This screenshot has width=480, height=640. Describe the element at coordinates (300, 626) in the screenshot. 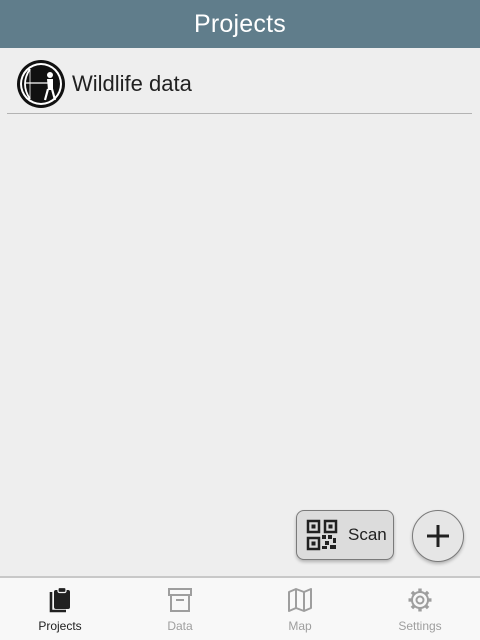

I see `nav-label-map: Map` at that location.